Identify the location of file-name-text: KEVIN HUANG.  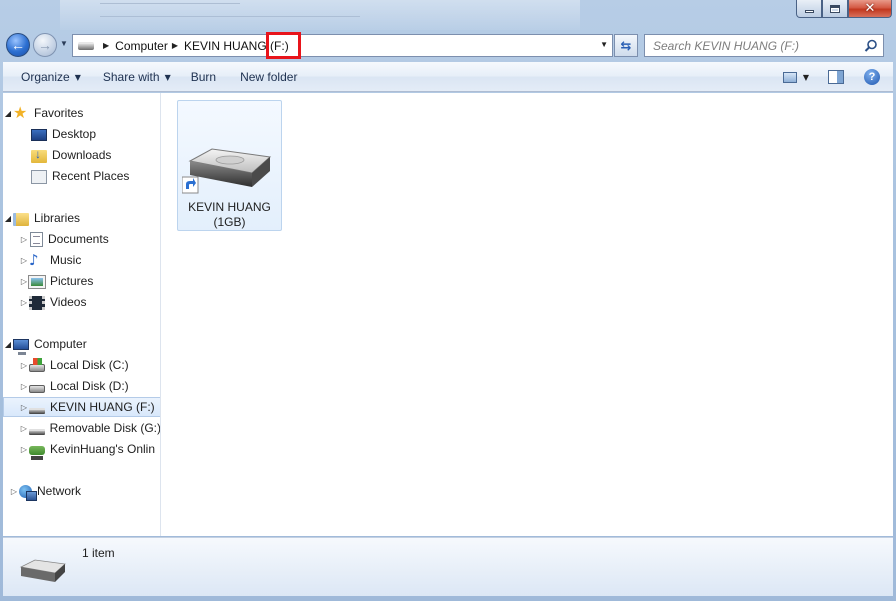
(229, 207).